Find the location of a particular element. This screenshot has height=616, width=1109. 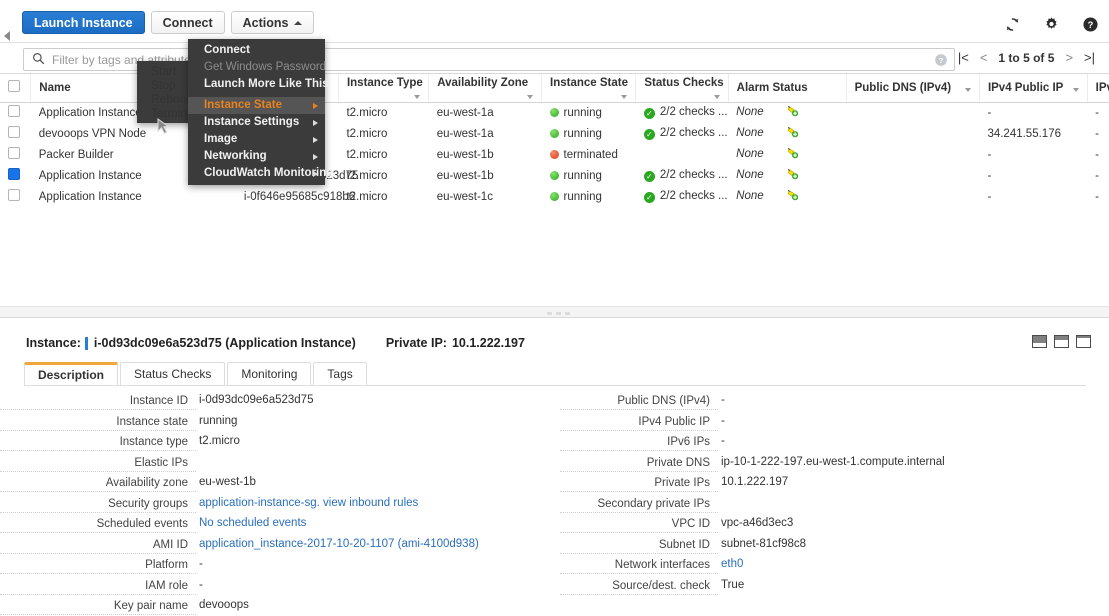

column-header-ipv6-ip: IPv6 IP is located at coordinates (1098, 88).